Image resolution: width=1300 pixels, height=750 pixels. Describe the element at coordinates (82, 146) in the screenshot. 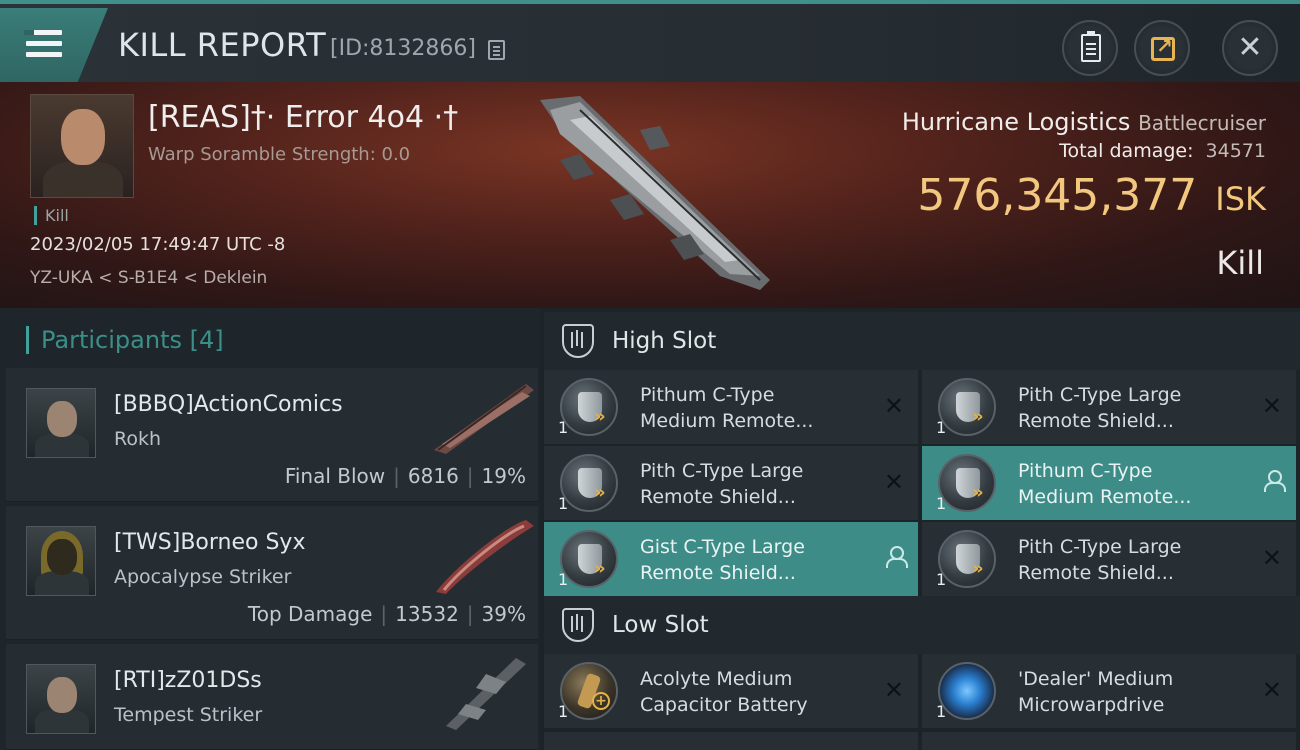

I see `victim-portrait` at that location.